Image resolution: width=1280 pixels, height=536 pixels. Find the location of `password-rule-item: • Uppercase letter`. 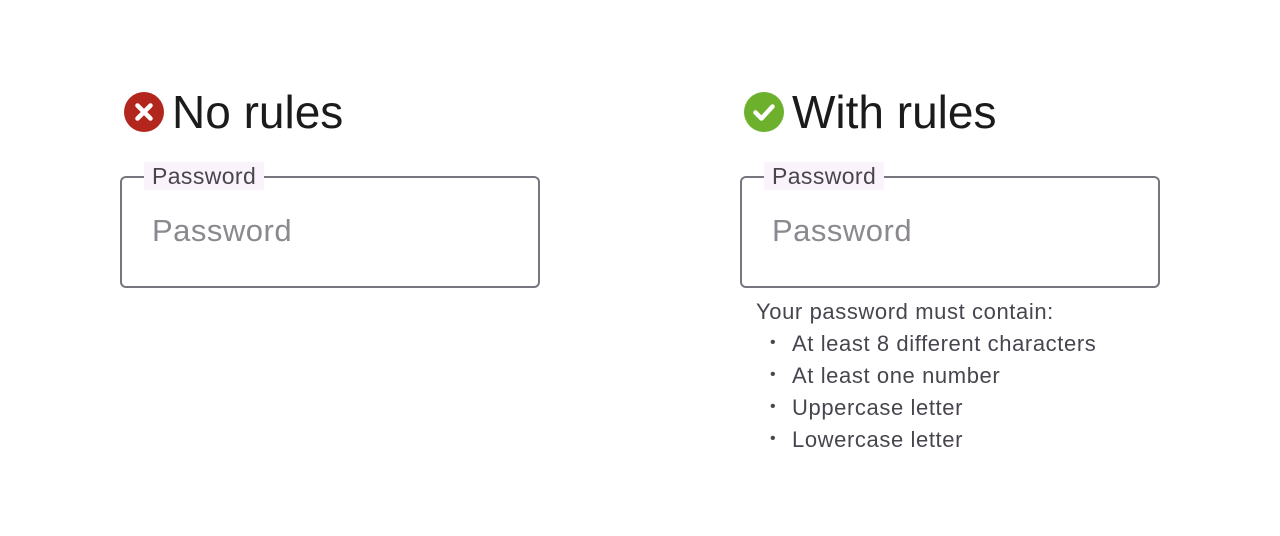

password-rule-item: • Uppercase letter is located at coordinates (956, 408).